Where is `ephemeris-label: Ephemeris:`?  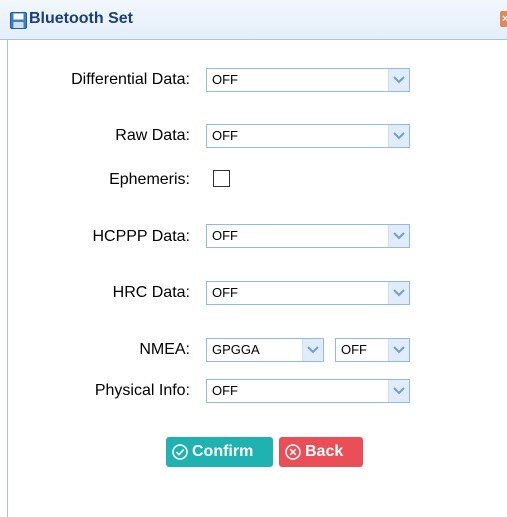
ephemeris-label: Ephemeris: is located at coordinates (149, 179).